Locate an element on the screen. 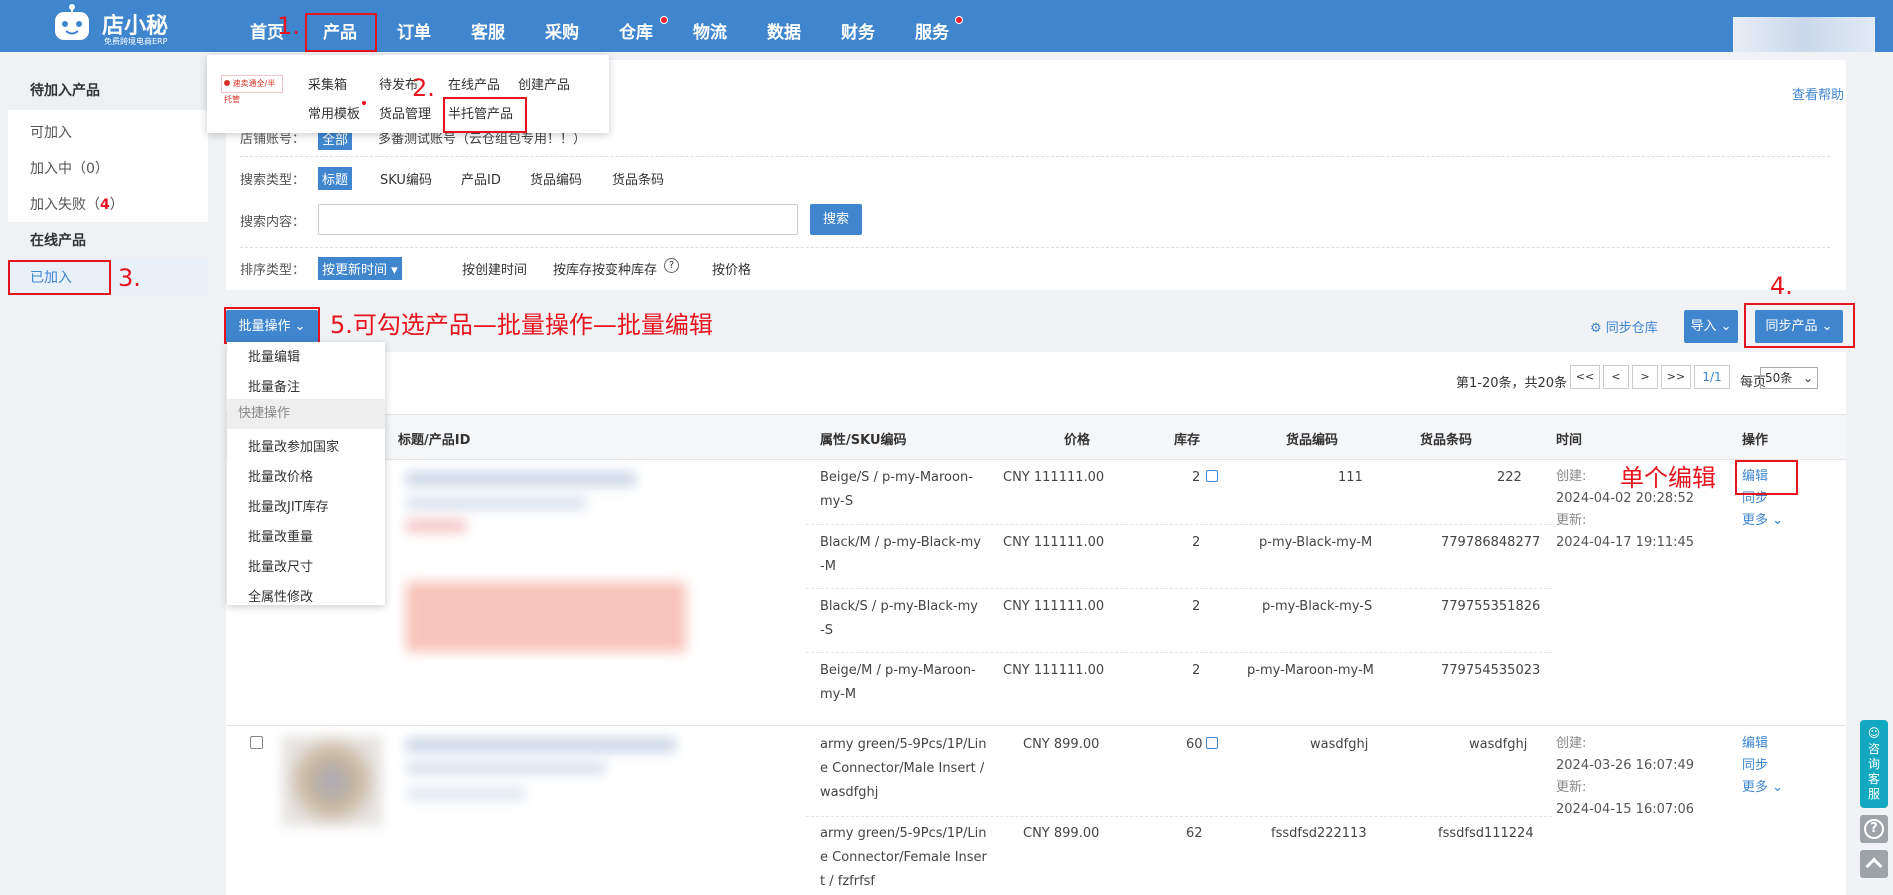  nav-orders: 订单 is located at coordinates (414, 30).